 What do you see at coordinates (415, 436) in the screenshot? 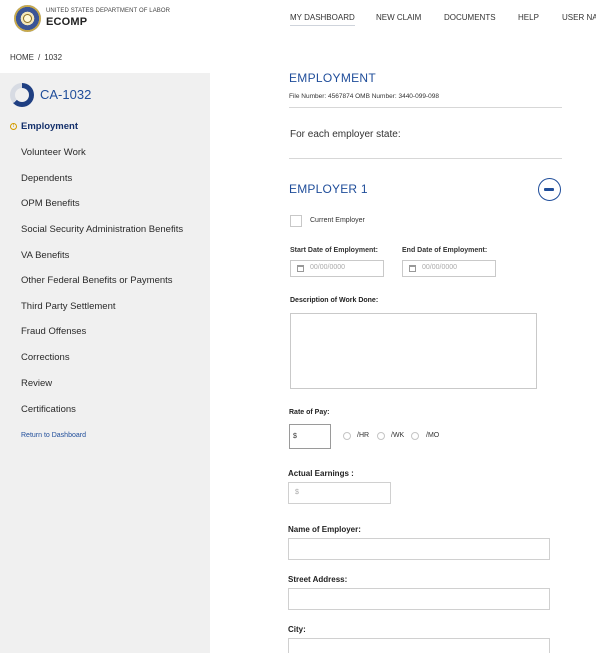
I see `rate-mo-radio` at bounding box center [415, 436].